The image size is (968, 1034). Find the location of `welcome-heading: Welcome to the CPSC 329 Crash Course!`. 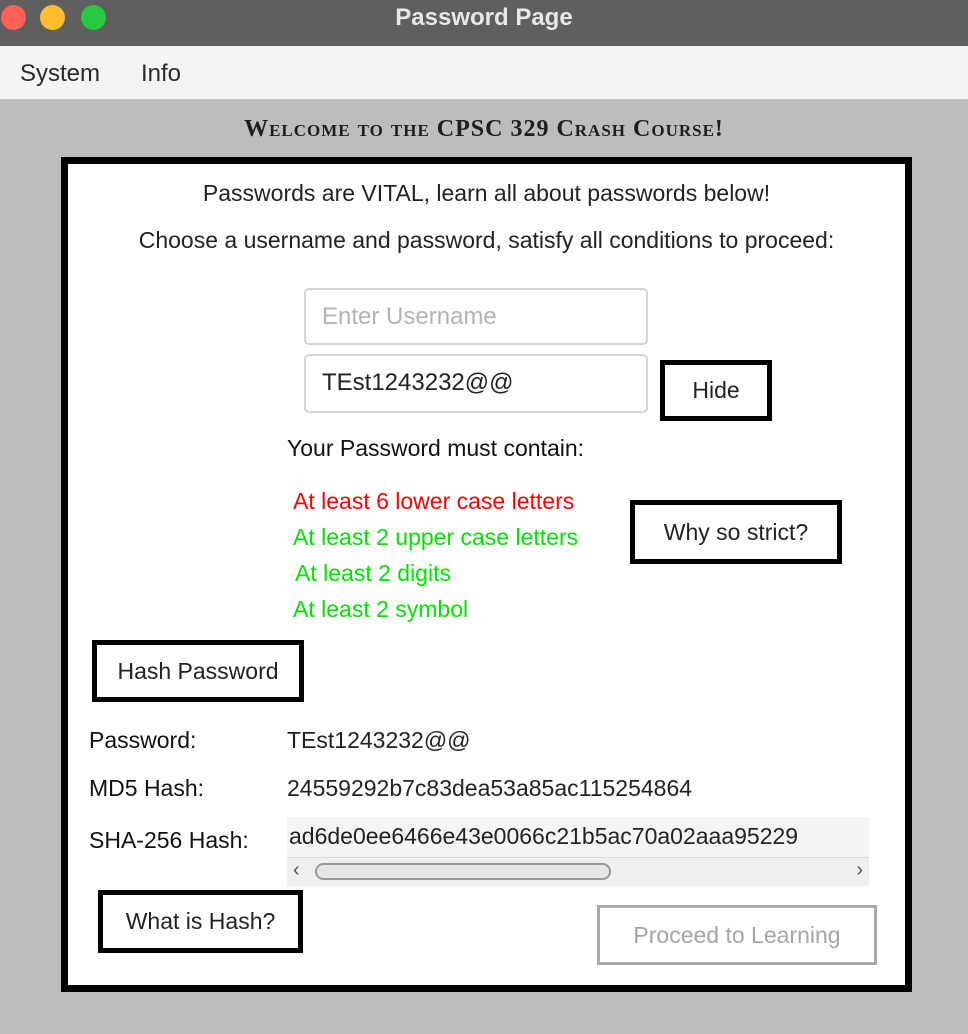

welcome-heading: Welcome to the CPSC 329 Crash Course! is located at coordinates (484, 129).